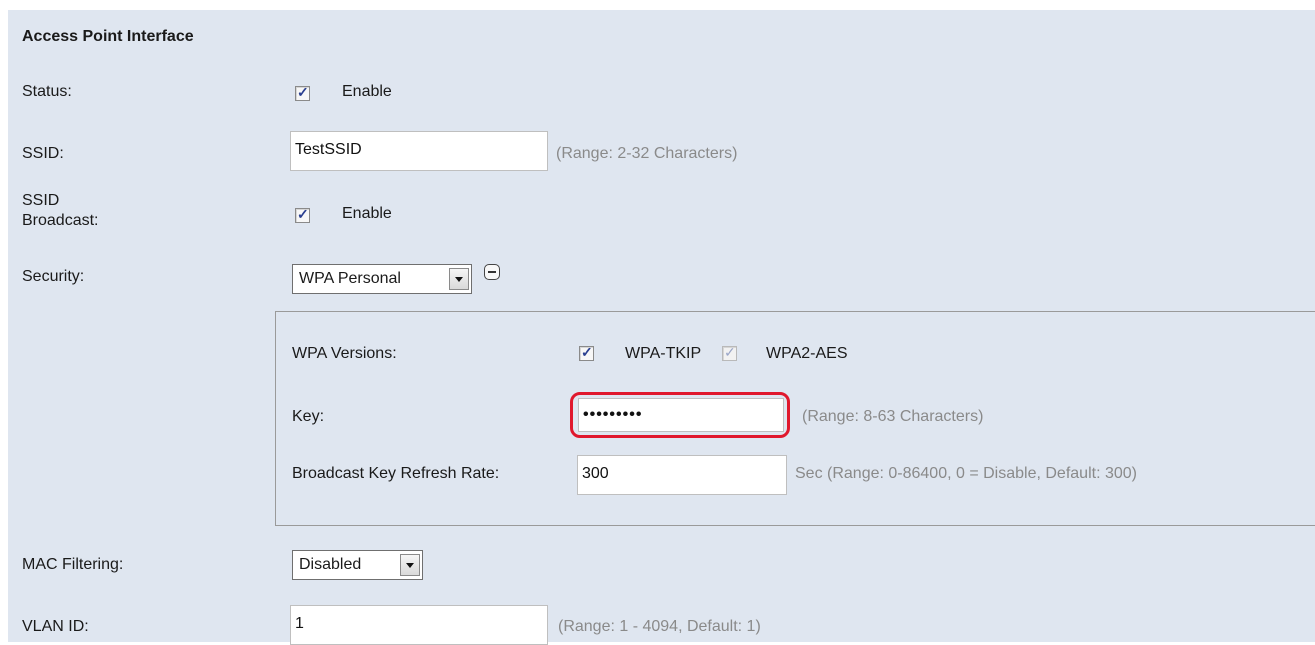  What do you see at coordinates (647, 153) in the screenshot?
I see `ssid-range-hint: (Range: 2-32 Characters)` at bounding box center [647, 153].